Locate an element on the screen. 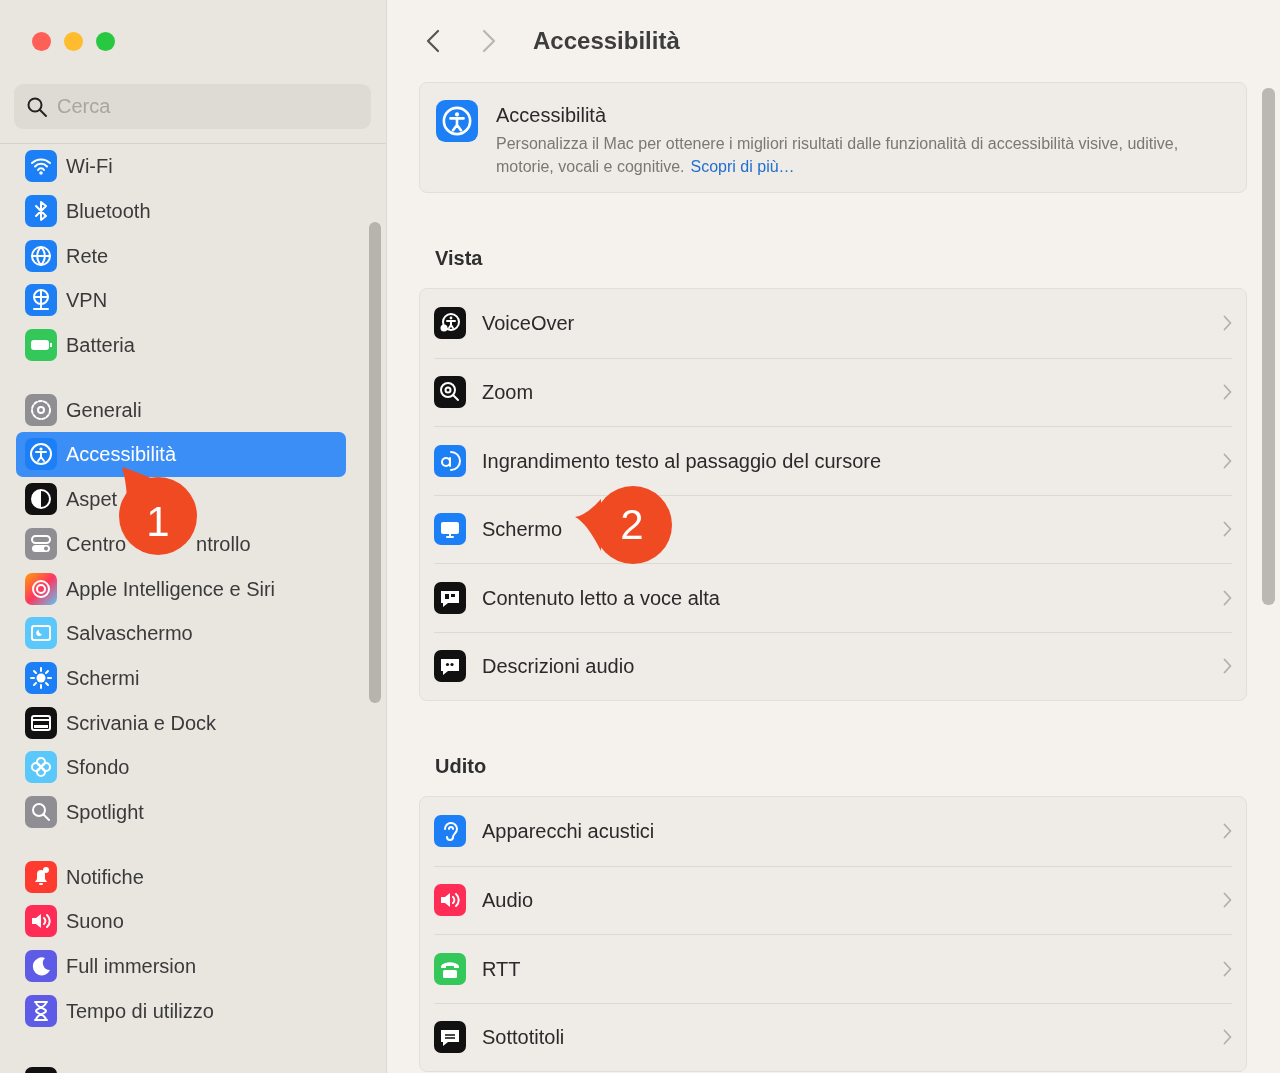 The height and width of the screenshot is (1073, 1280). settings-row: Contenuto letto a voce alta is located at coordinates (833, 597).